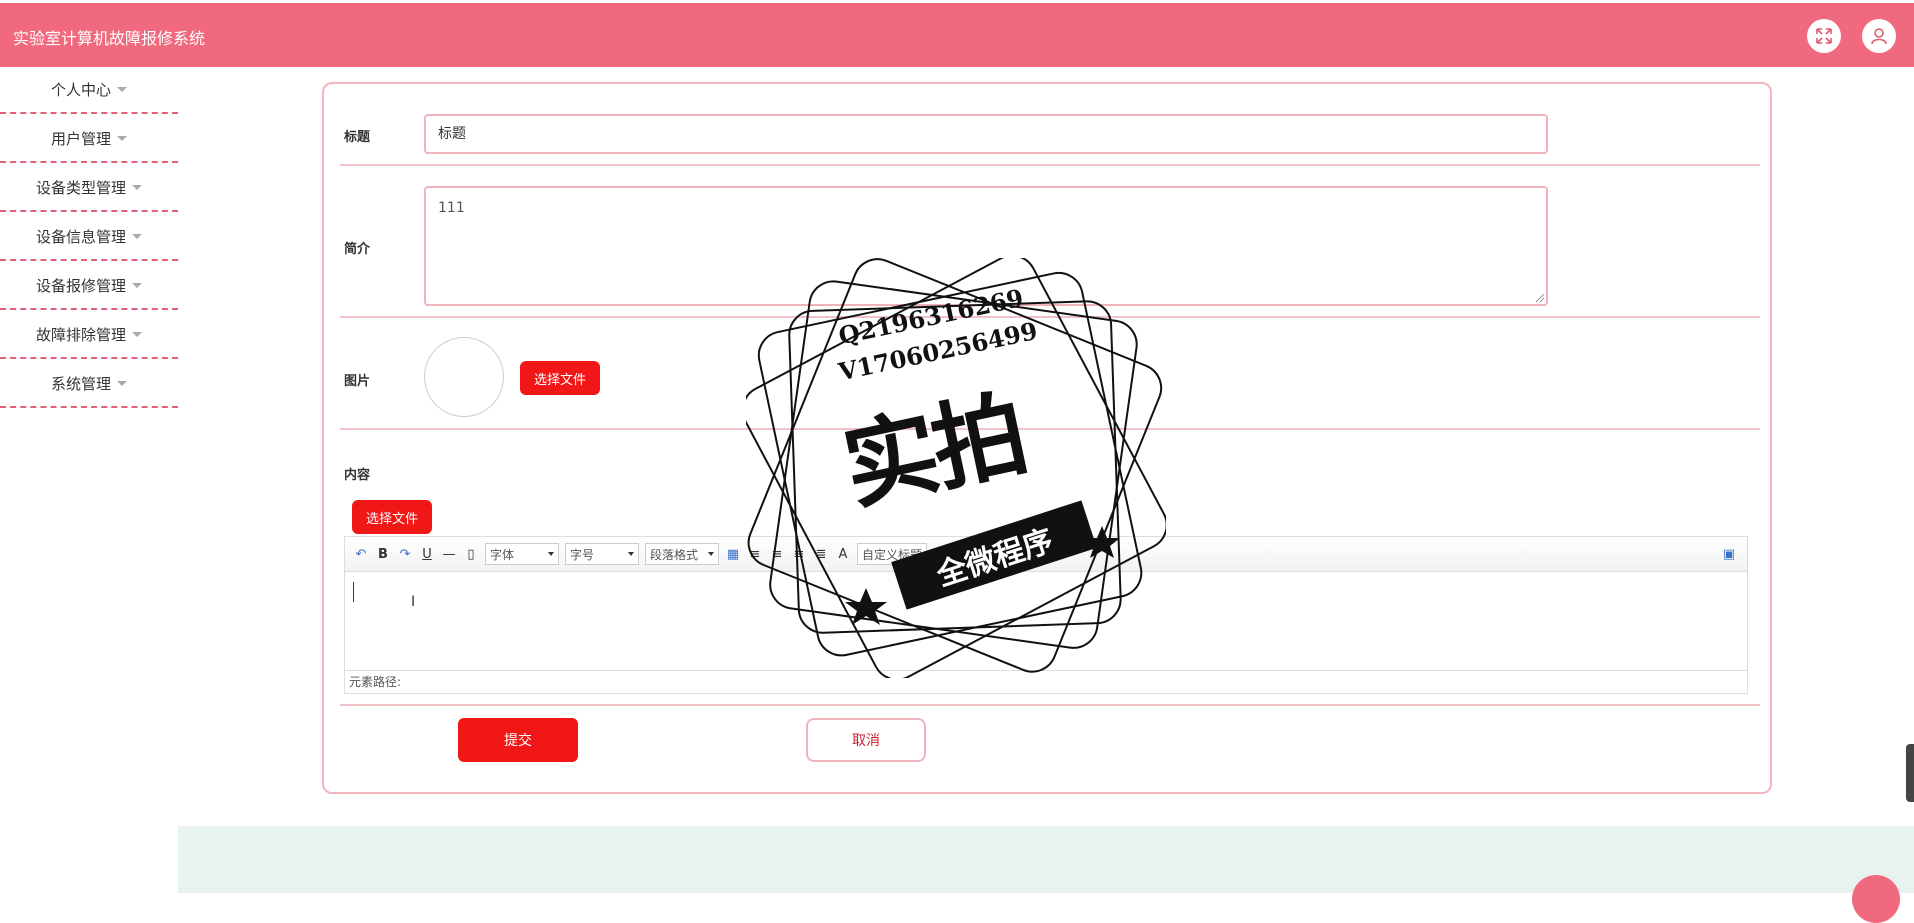 Image resolution: width=1914 pixels, height=923 pixels. Describe the element at coordinates (1910, 773) in the screenshot. I see `side-drawer-tab` at that location.